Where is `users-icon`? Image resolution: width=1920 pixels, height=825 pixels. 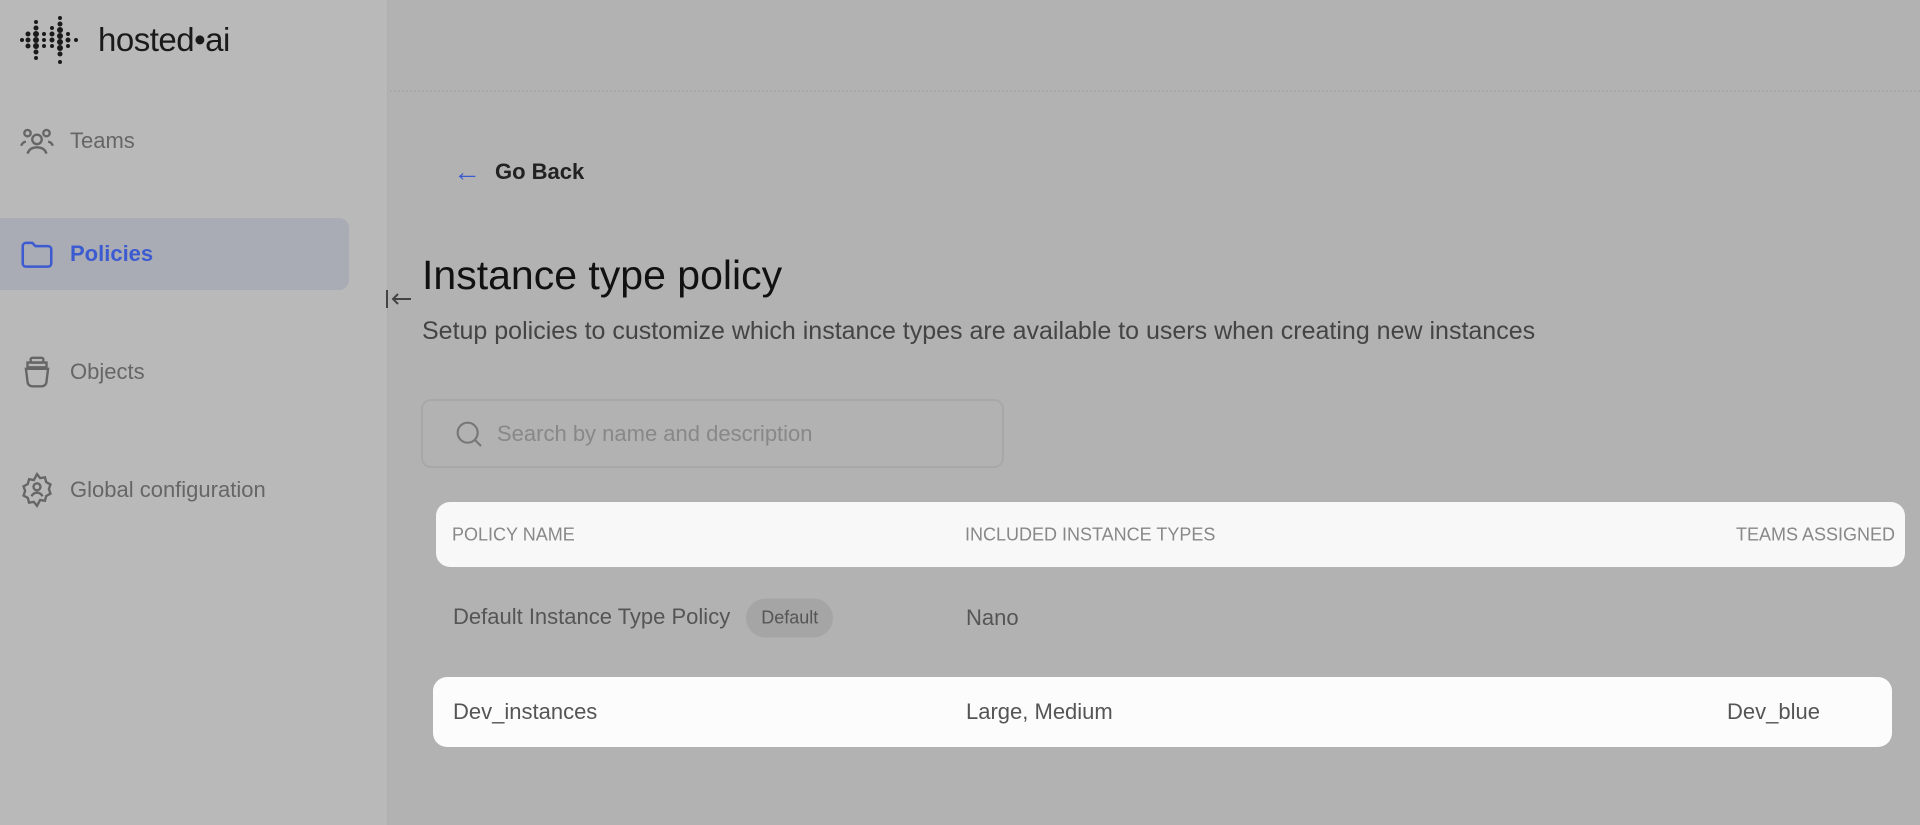
users-icon is located at coordinates (37, 141).